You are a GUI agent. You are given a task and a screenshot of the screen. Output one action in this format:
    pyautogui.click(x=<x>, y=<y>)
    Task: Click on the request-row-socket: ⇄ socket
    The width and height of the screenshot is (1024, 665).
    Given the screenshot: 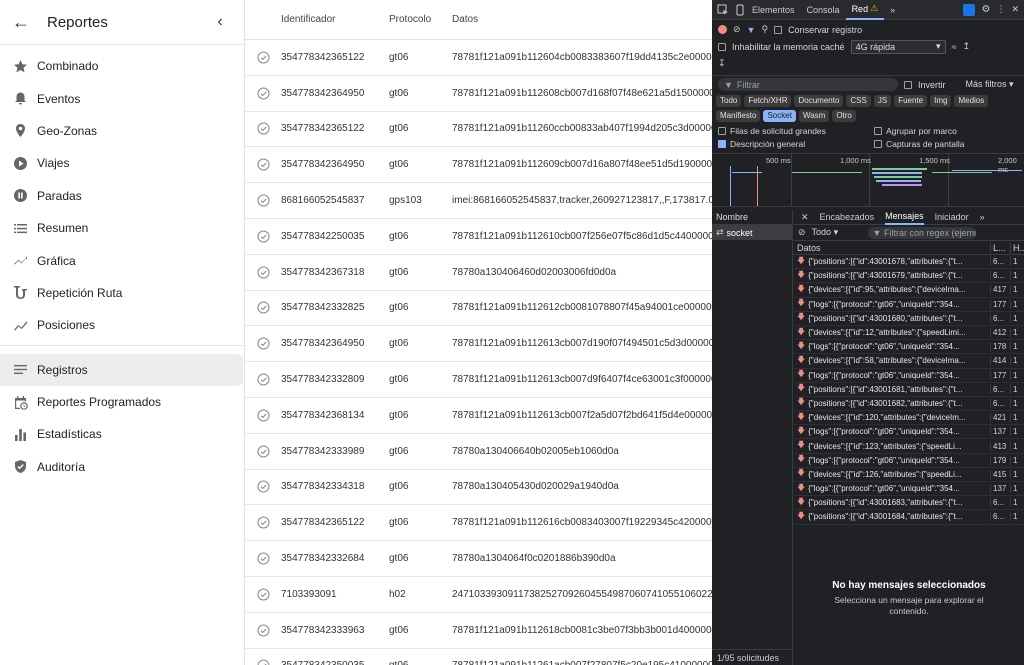 What is the action you would take?
    pyautogui.click(x=752, y=232)
    